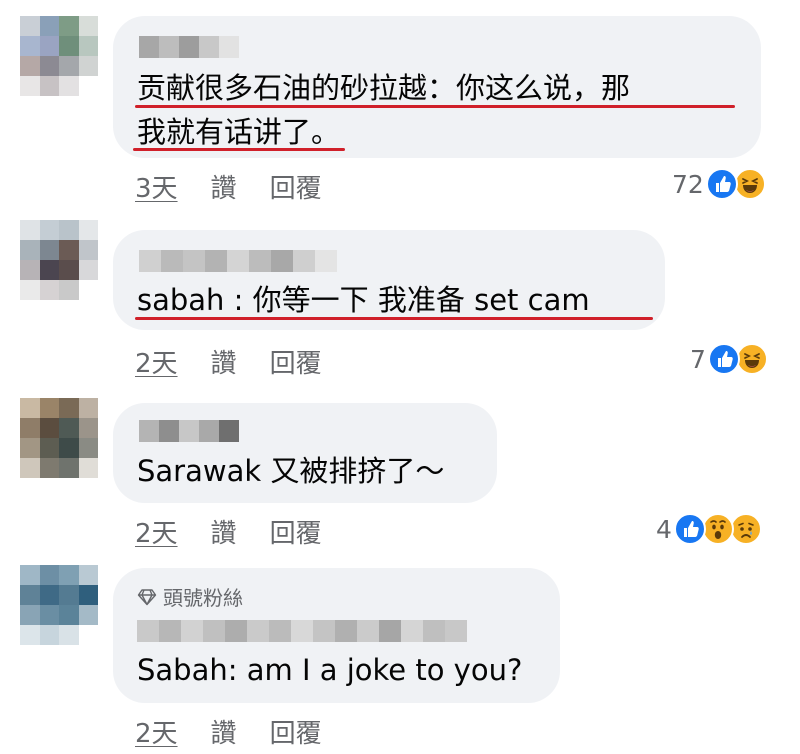 The height and width of the screenshot is (754, 800). What do you see at coordinates (745, 529) in the screenshot?
I see `sad-icon` at bounding box center [745, 529].